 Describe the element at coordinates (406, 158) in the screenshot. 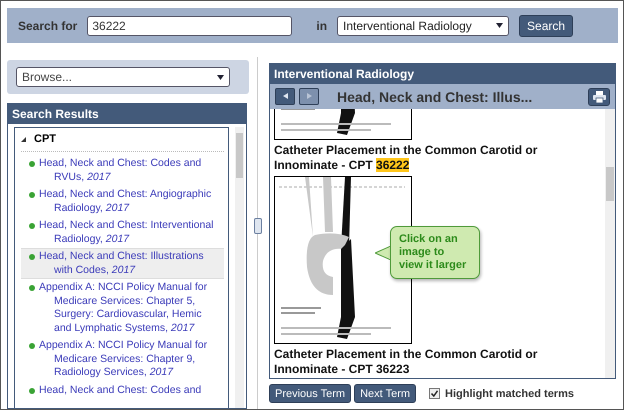

I see `illustration-heading: Catheter Placement in the Common Carotid or Innominate - CPT 36222` at that location.